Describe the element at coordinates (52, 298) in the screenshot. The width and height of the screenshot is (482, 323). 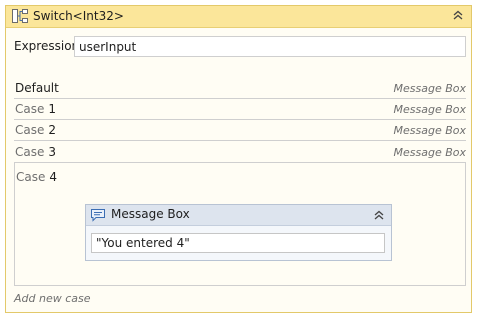
I see `add-new-case-link: Add new case` at that location.